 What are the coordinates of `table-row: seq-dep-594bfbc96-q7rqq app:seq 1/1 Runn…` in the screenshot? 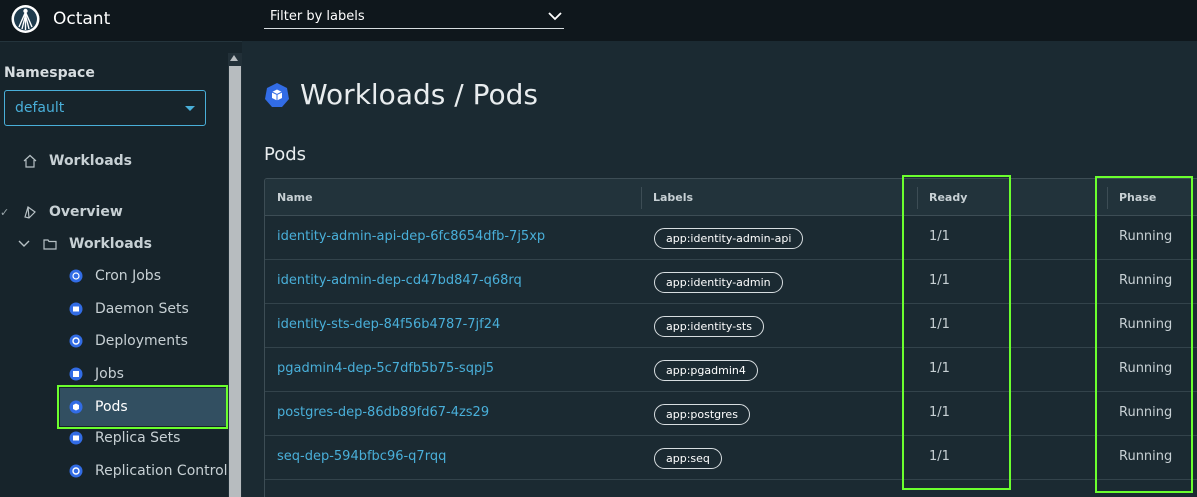 It's located at (731, 458).